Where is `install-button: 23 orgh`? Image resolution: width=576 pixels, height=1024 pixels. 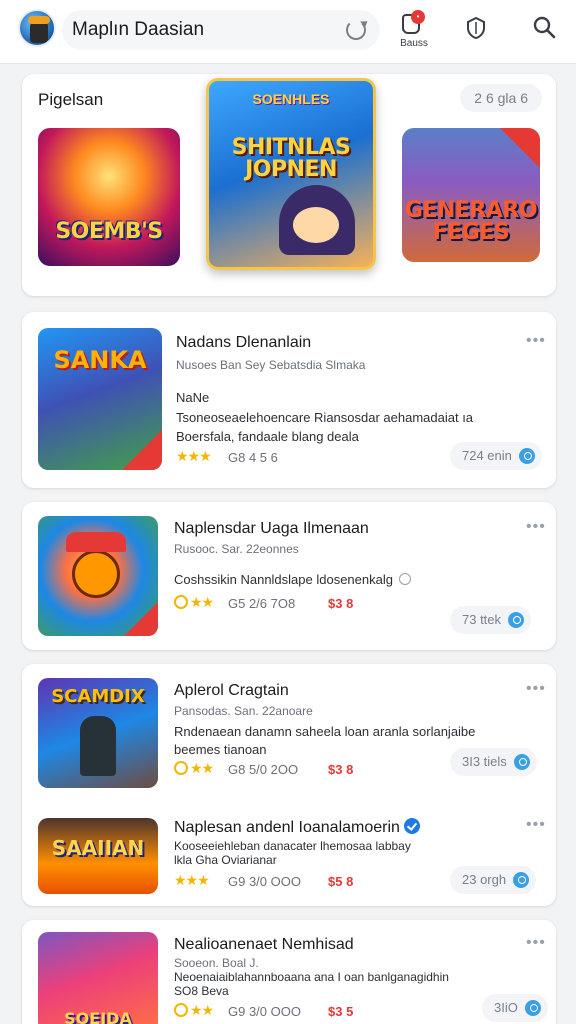 install-button: 23 orgh is located at coordinates (493, 880).